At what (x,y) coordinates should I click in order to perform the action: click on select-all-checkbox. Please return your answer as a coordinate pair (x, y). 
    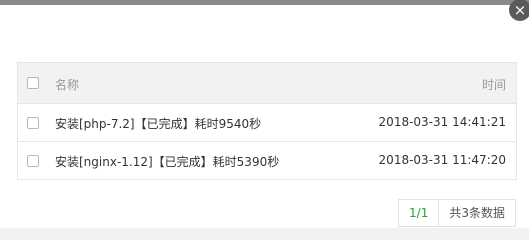
    Looking at the image, I should click on (33, 83).